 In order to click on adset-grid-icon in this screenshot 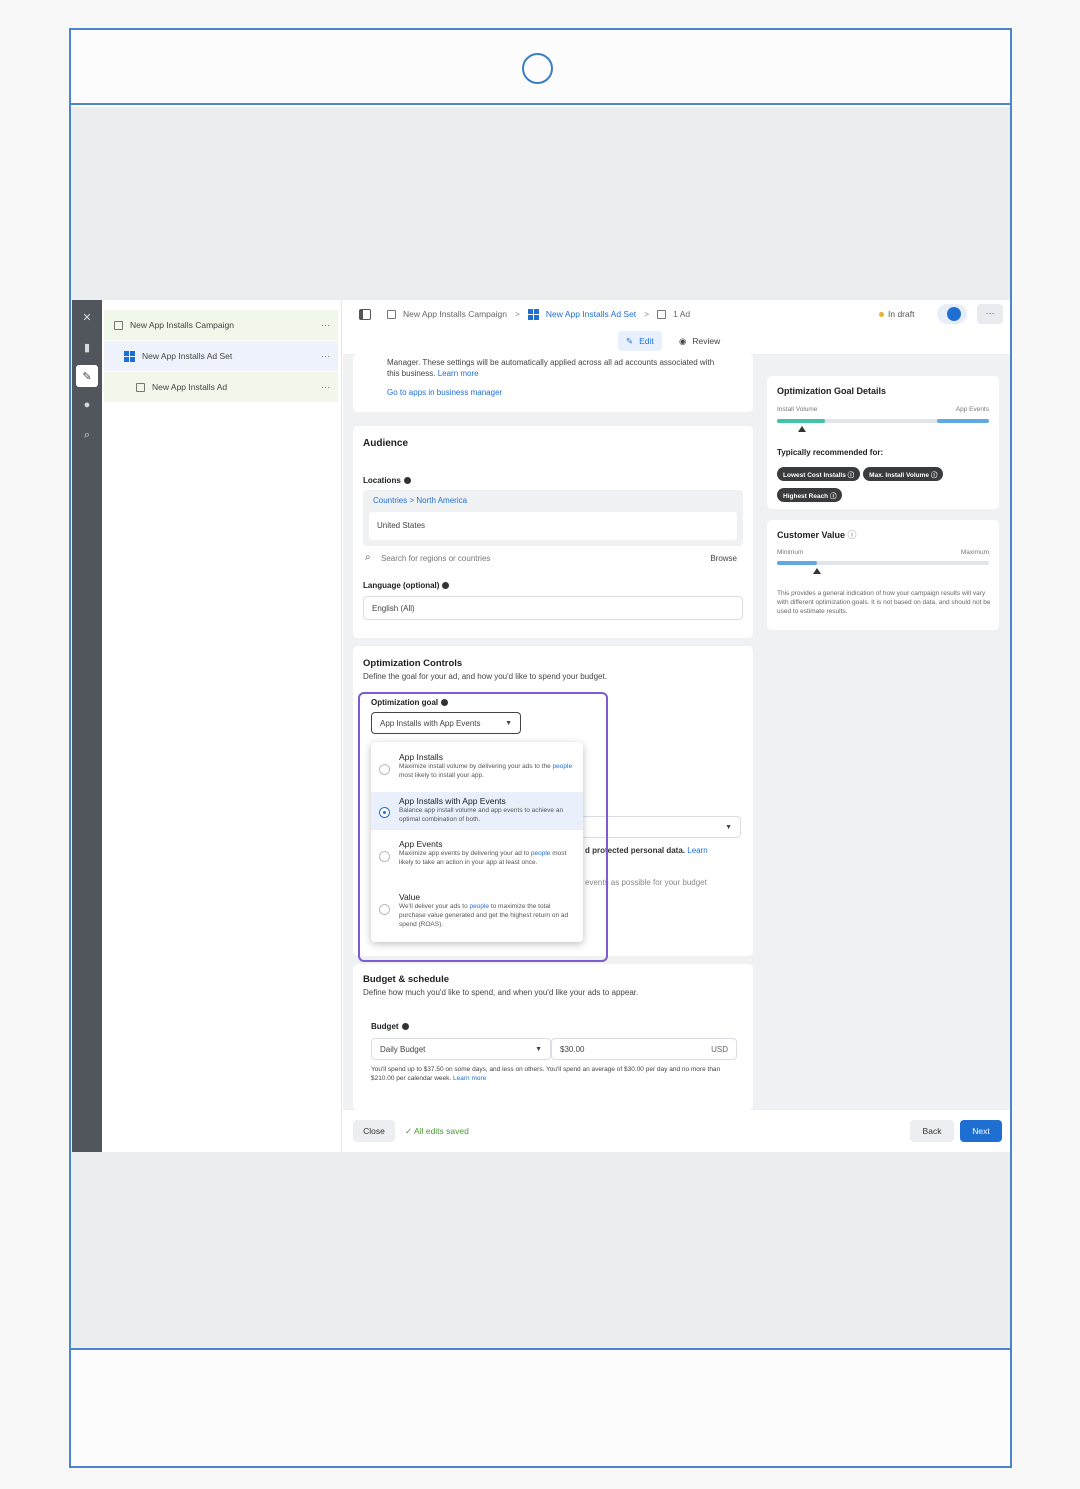, I will do `click(129, 356)`.